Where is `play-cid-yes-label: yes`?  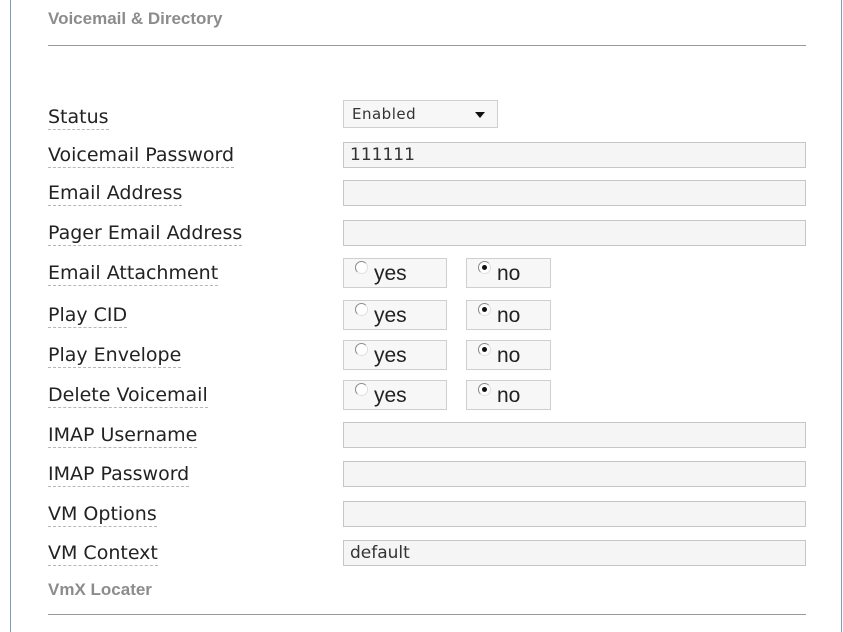 play-cid-yes-label: yes is located at coordinates (390, 315).